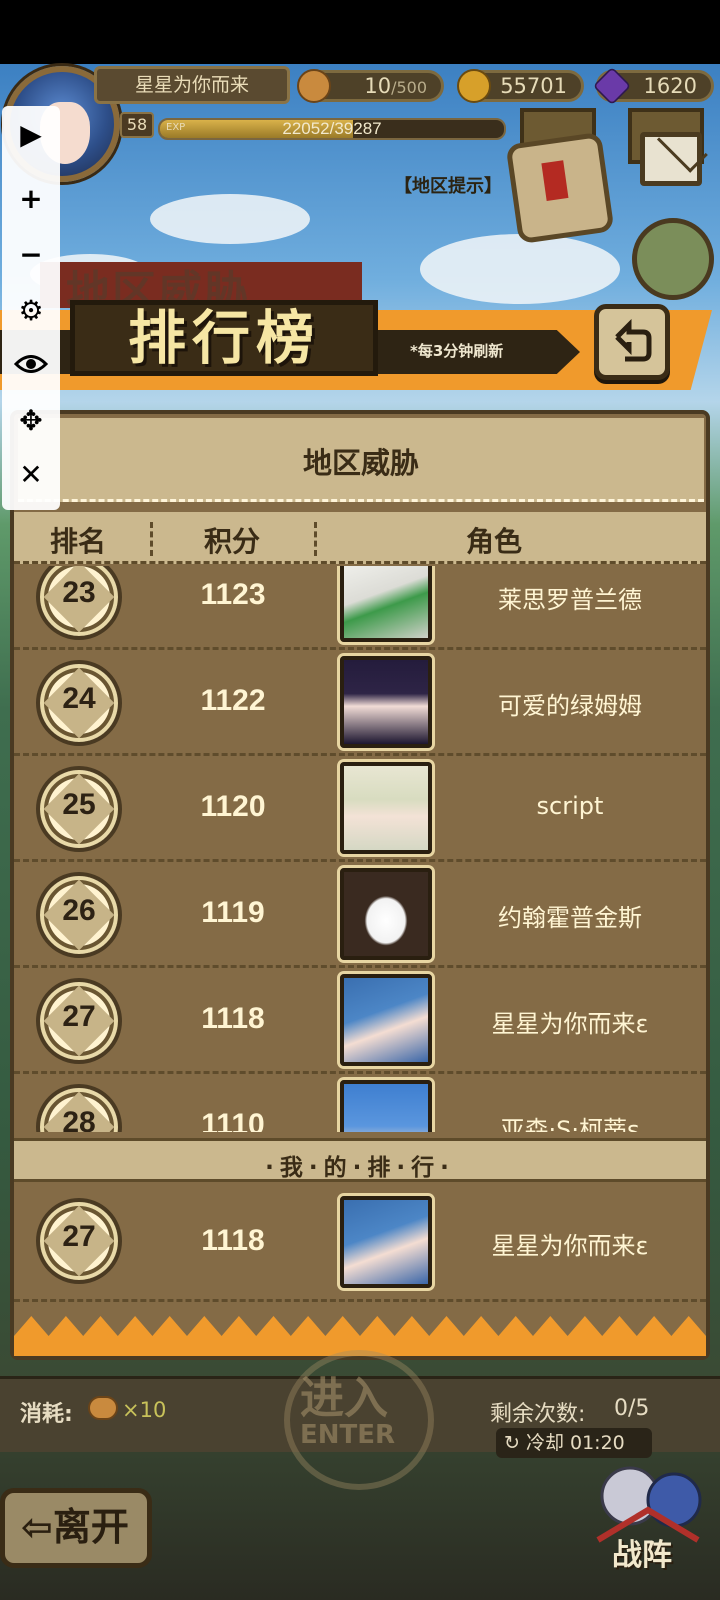  I want to click on rank-number: 26, so click(79, 910).